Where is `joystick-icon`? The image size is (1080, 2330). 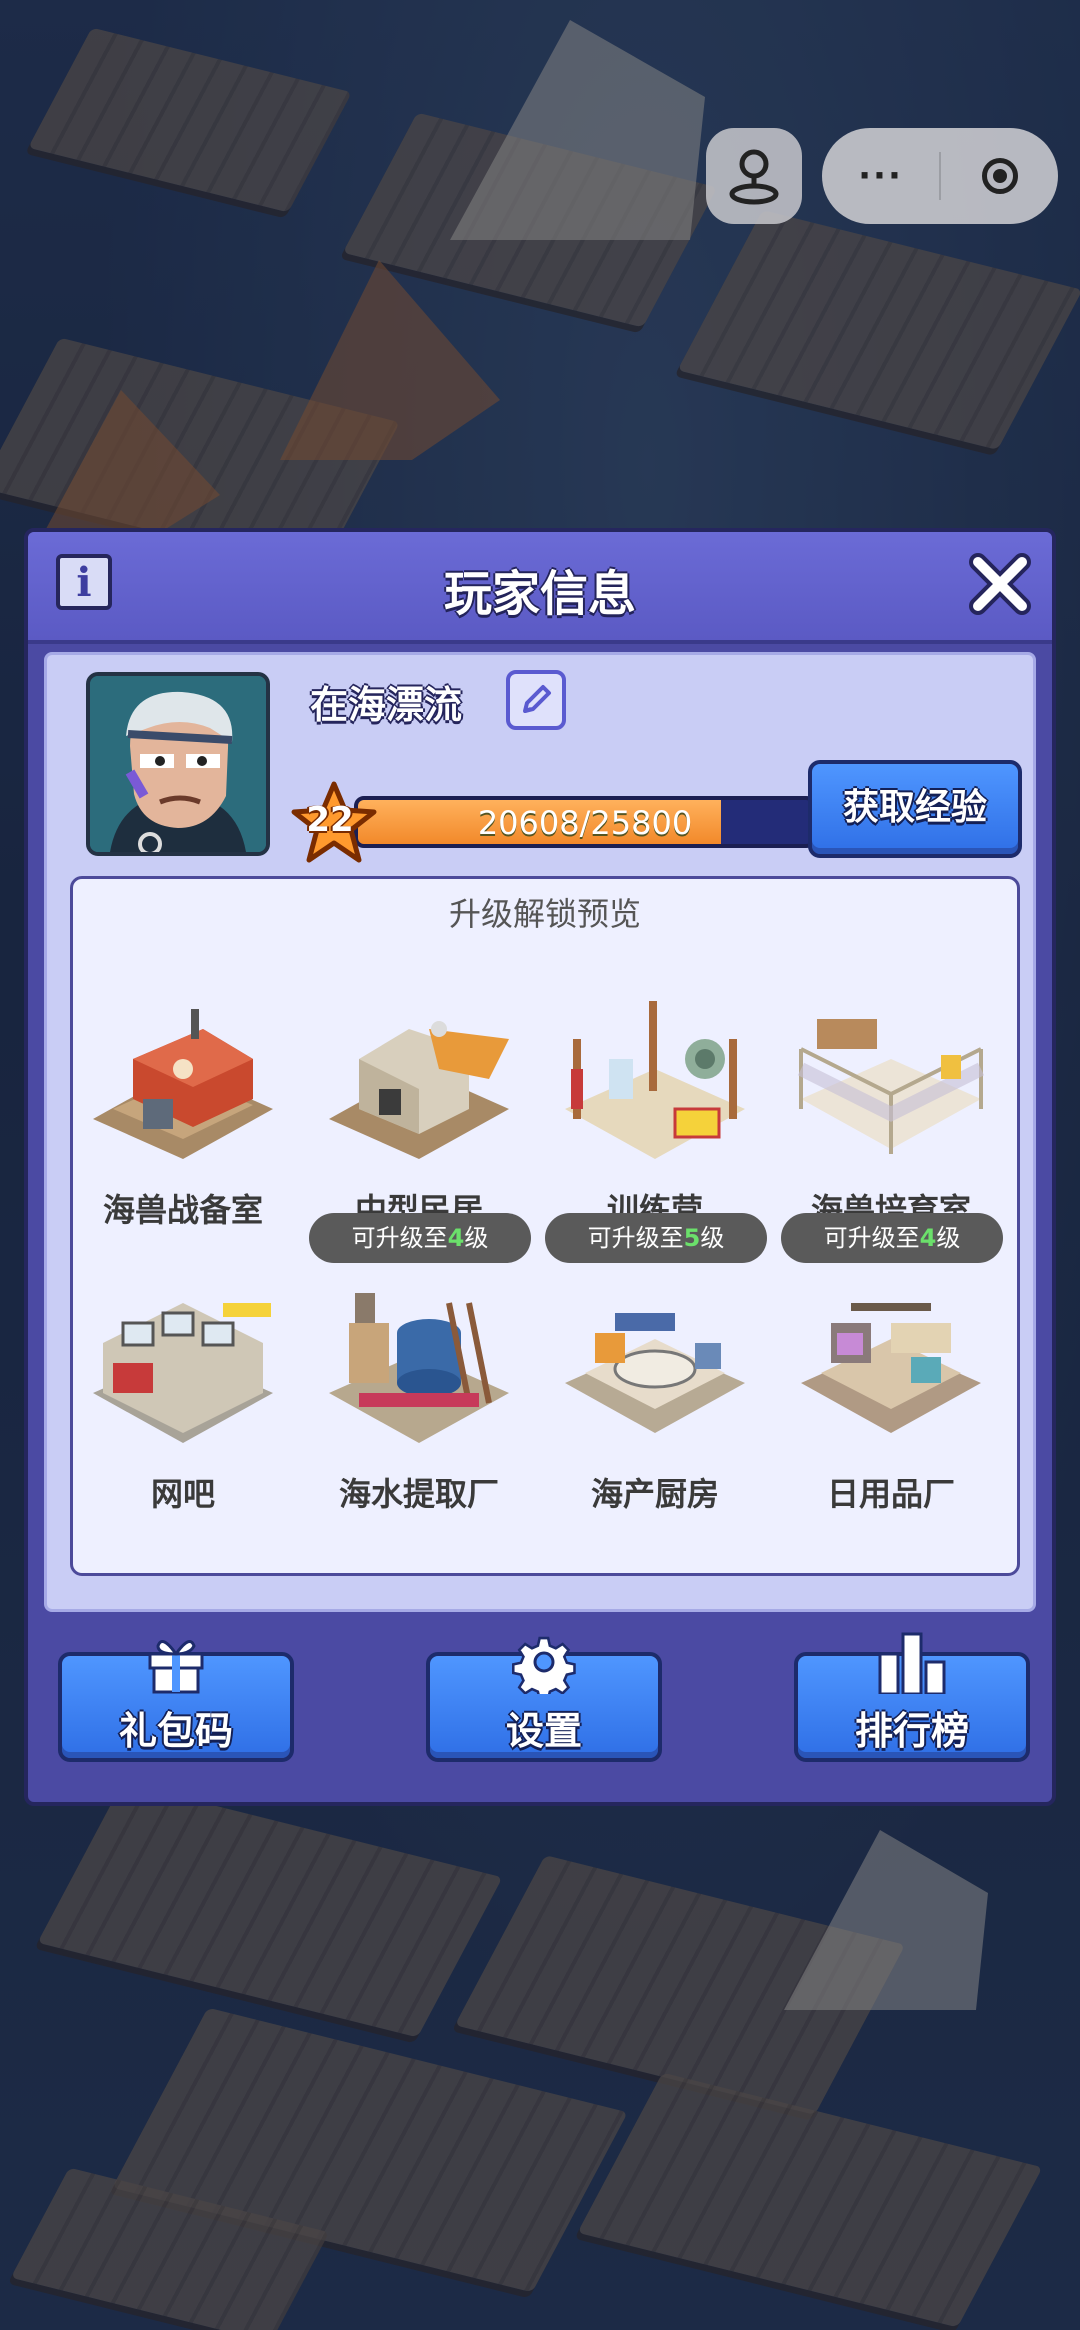 joystick-icon is located at coordinates (754, 177).